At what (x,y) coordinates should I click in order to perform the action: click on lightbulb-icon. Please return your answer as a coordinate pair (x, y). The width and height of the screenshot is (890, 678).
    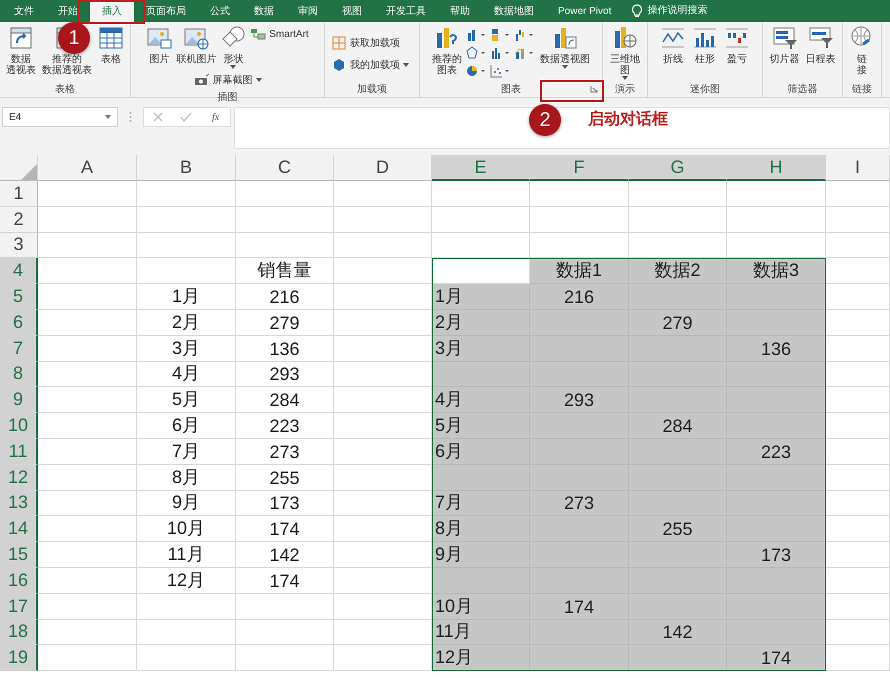
    Looking at the image, I should click on (637, 11).